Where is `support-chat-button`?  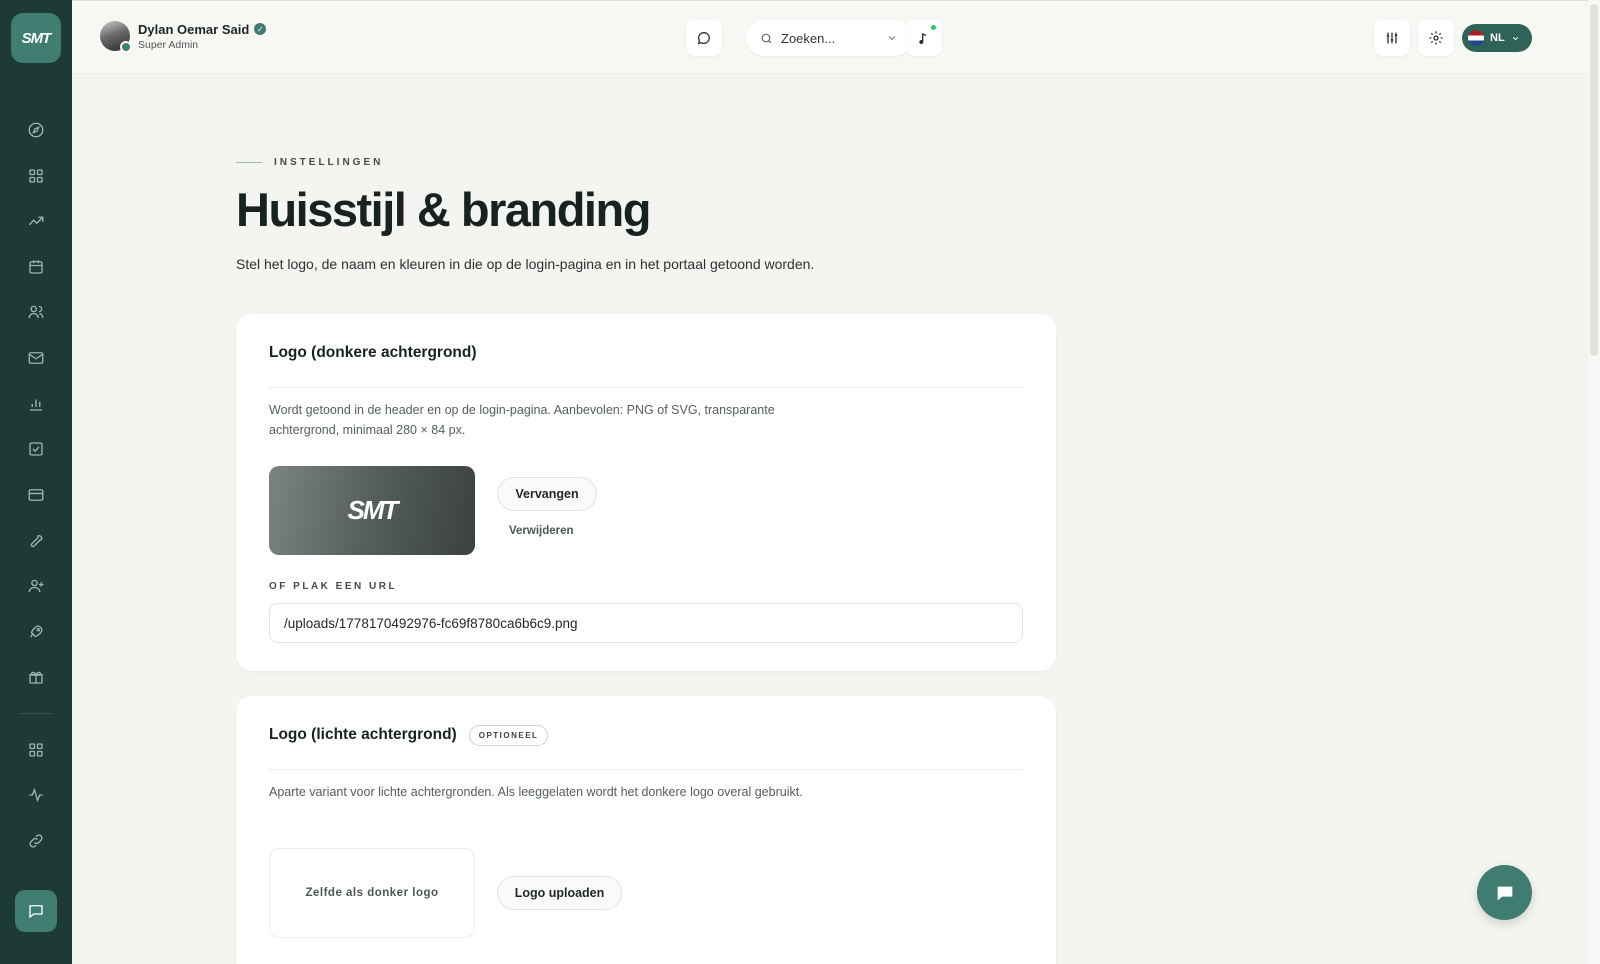
support-chat-button is located at coordinates (1504, 892).